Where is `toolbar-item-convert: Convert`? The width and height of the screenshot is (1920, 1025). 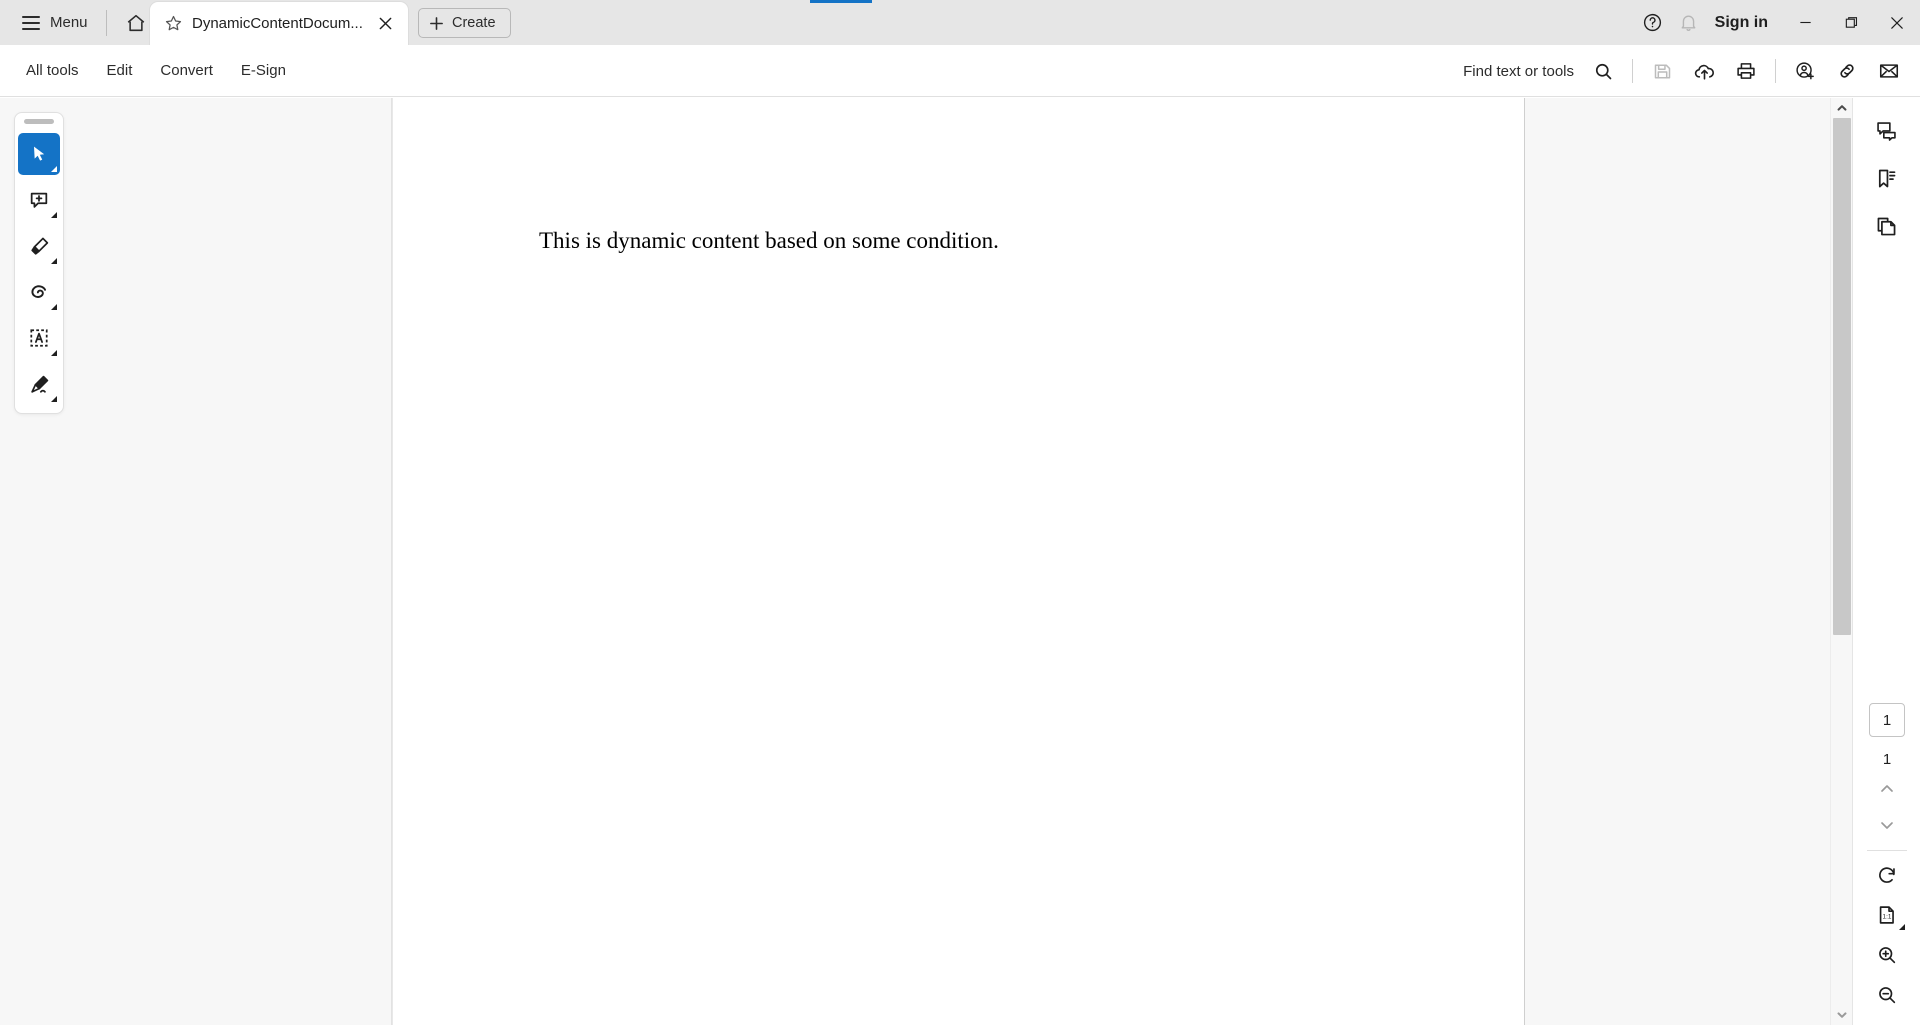 toolbar-item-convert: Convert is located at coordinates (186, 70).